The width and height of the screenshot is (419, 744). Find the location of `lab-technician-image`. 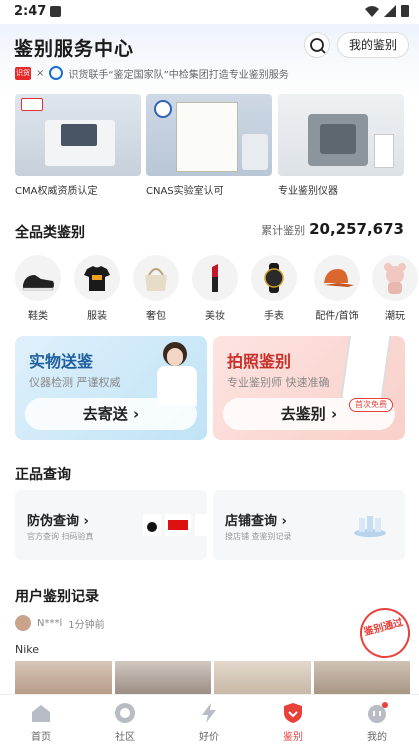

lab-technician-image is located at coordinates (180, 371).